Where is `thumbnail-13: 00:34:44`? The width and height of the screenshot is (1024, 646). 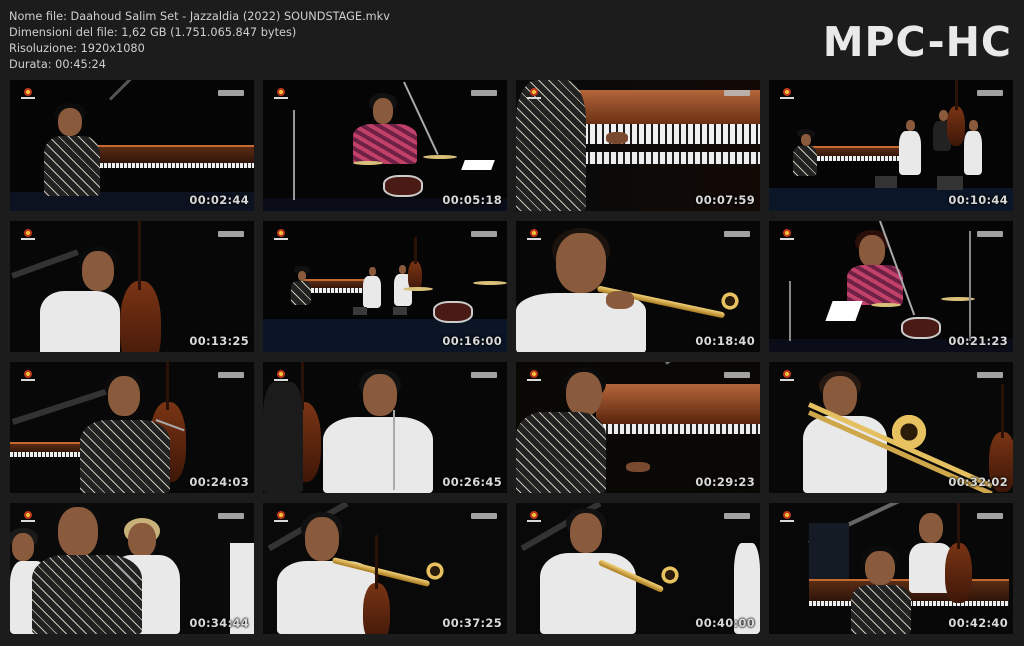
thumbnail-13: 00:34:44 is located at coordinates (132, 568).